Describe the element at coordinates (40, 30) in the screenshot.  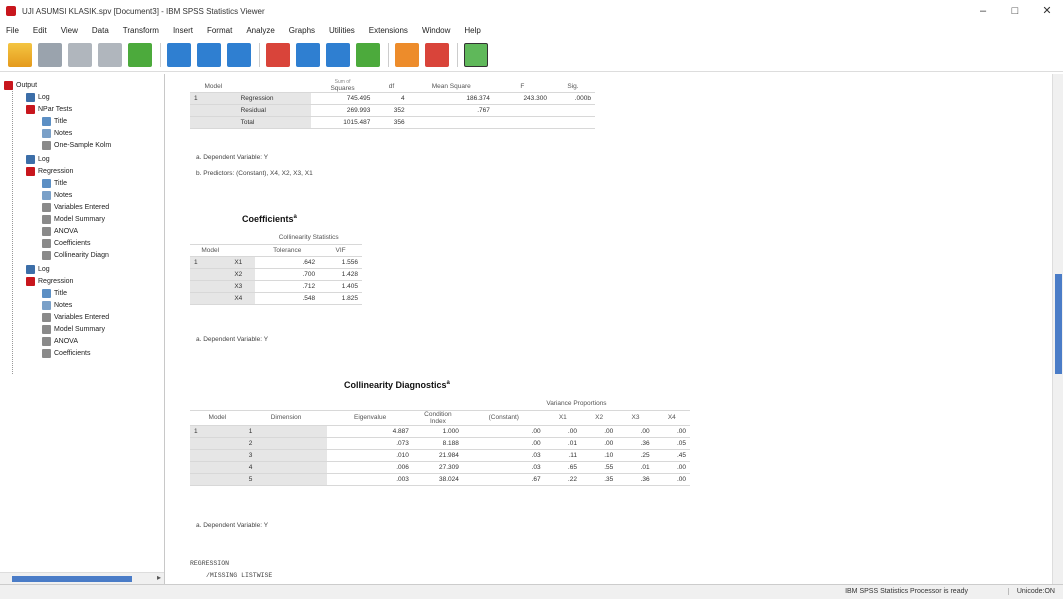
I see `menu-edit: Edit` at that location.